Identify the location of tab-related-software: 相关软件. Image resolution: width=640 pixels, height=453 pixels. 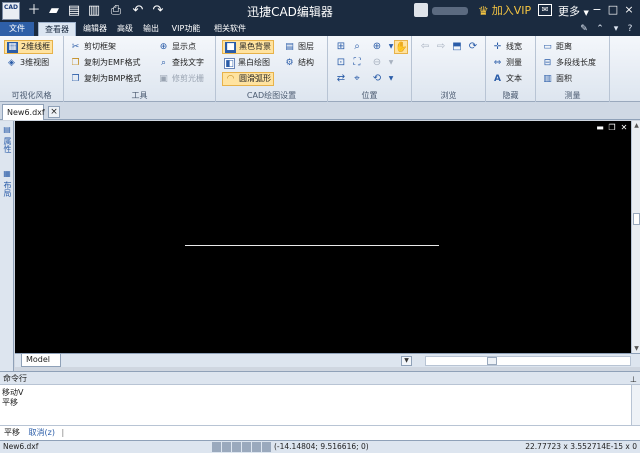
(230, 29).